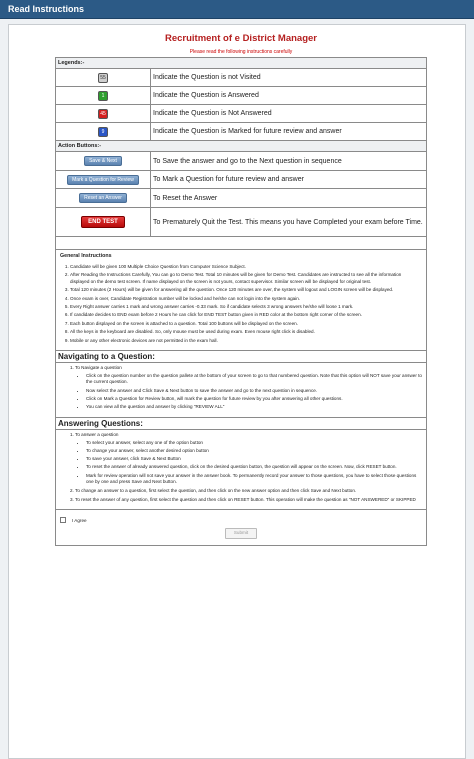 This screenshot has height=759, width=474. I want to click on legend-label: Indicate the Question is Not Answered, so click(212, 113).